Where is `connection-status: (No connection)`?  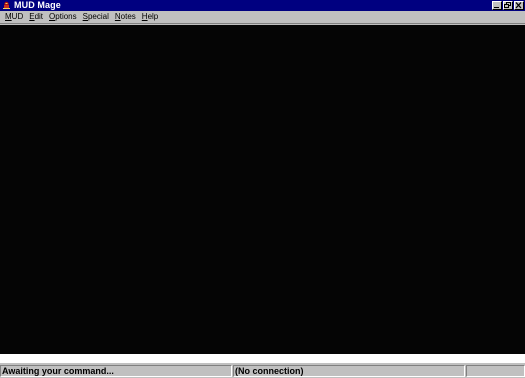
connection-status: (No connection) is located at coordinates (349, 371).